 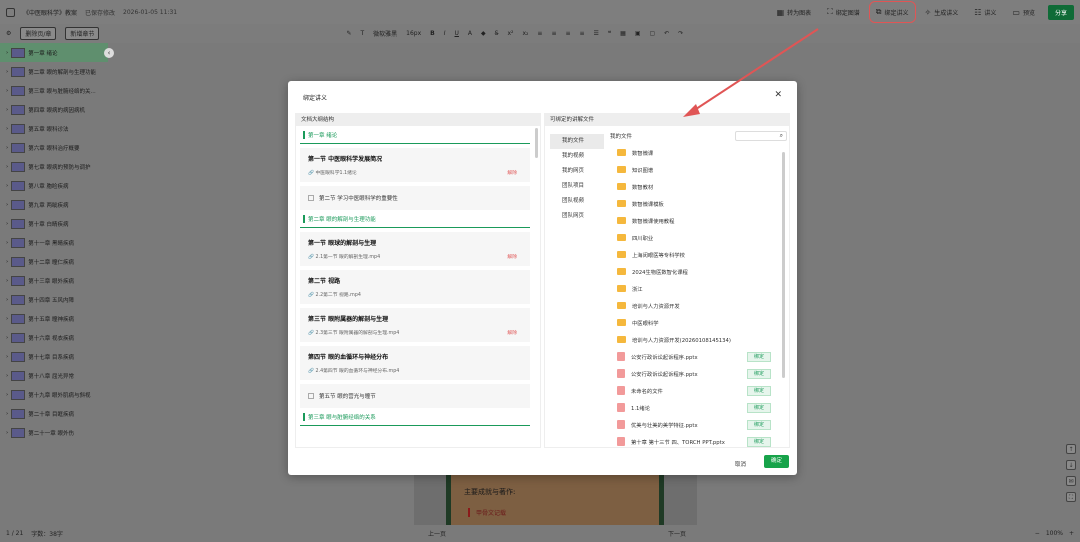 What do you see at coordinates (1054, 533) in the screenshot?
I see `zoom-level: 100%` at bounding box center [1054, 533].